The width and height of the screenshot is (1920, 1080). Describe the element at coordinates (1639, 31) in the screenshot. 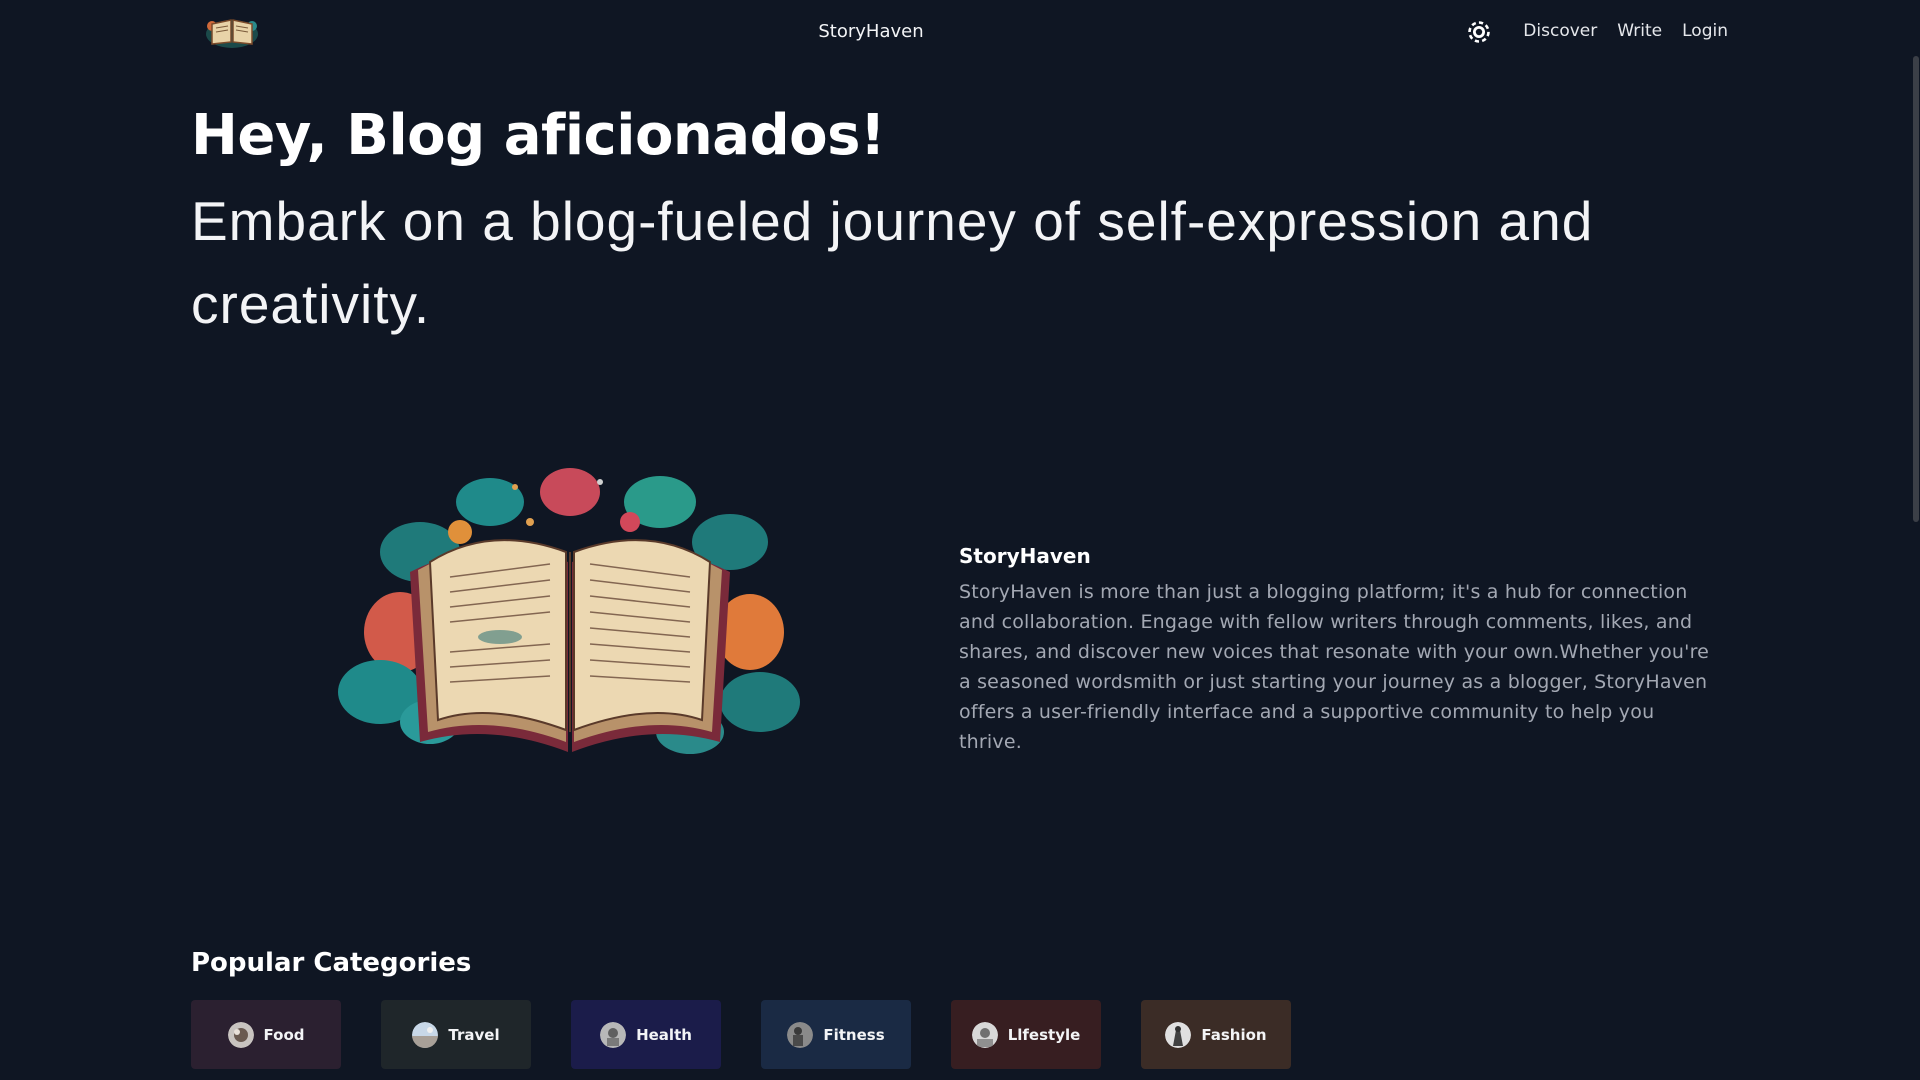

I see `nav-link-write: Write` at that location.